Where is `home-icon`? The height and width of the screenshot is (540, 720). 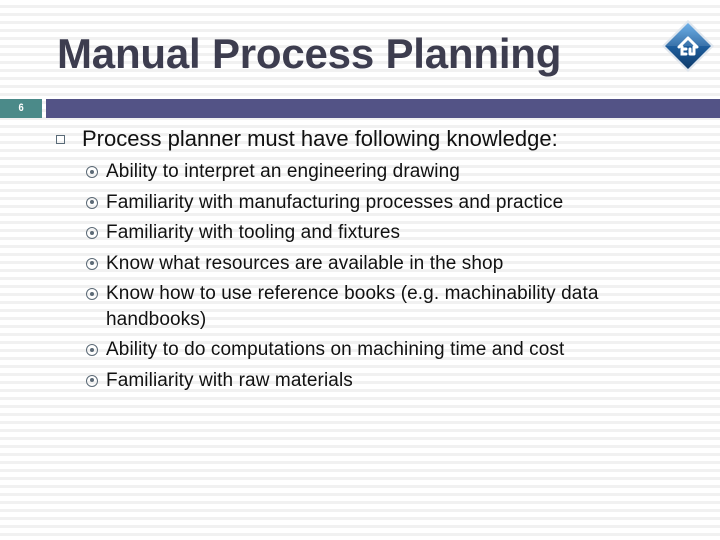
home-icon is located at coordinates (688, 46).